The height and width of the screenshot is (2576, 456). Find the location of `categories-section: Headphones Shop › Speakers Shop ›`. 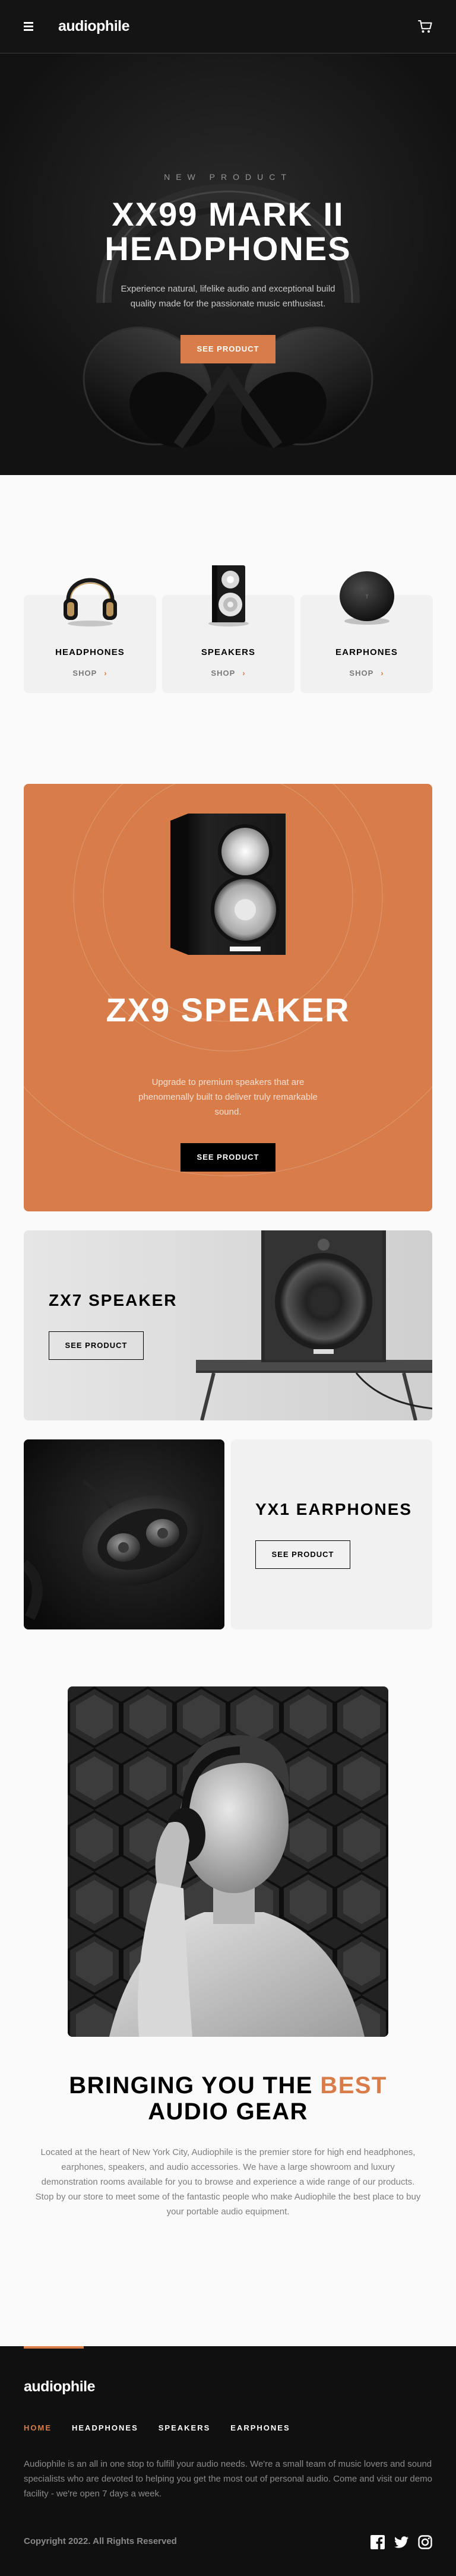

categories-section: Headphones Shop › Speakers Shop › is located at coordinates (228, 674).